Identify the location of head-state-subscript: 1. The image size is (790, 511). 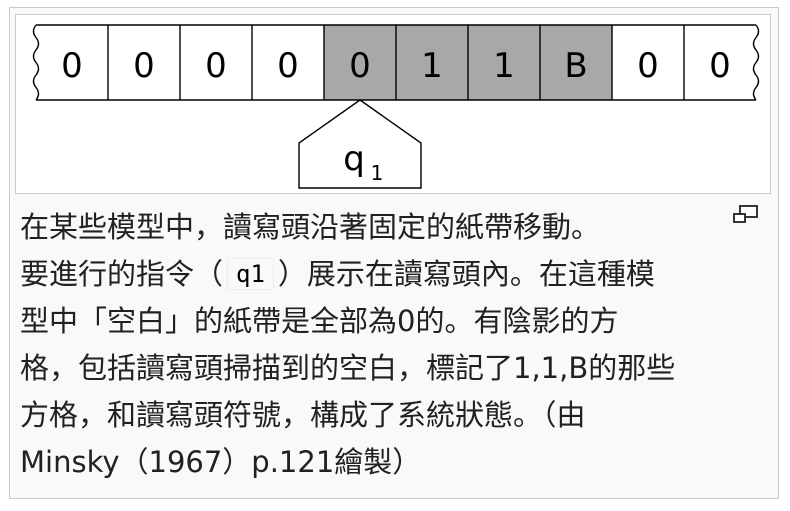
(377, 173).